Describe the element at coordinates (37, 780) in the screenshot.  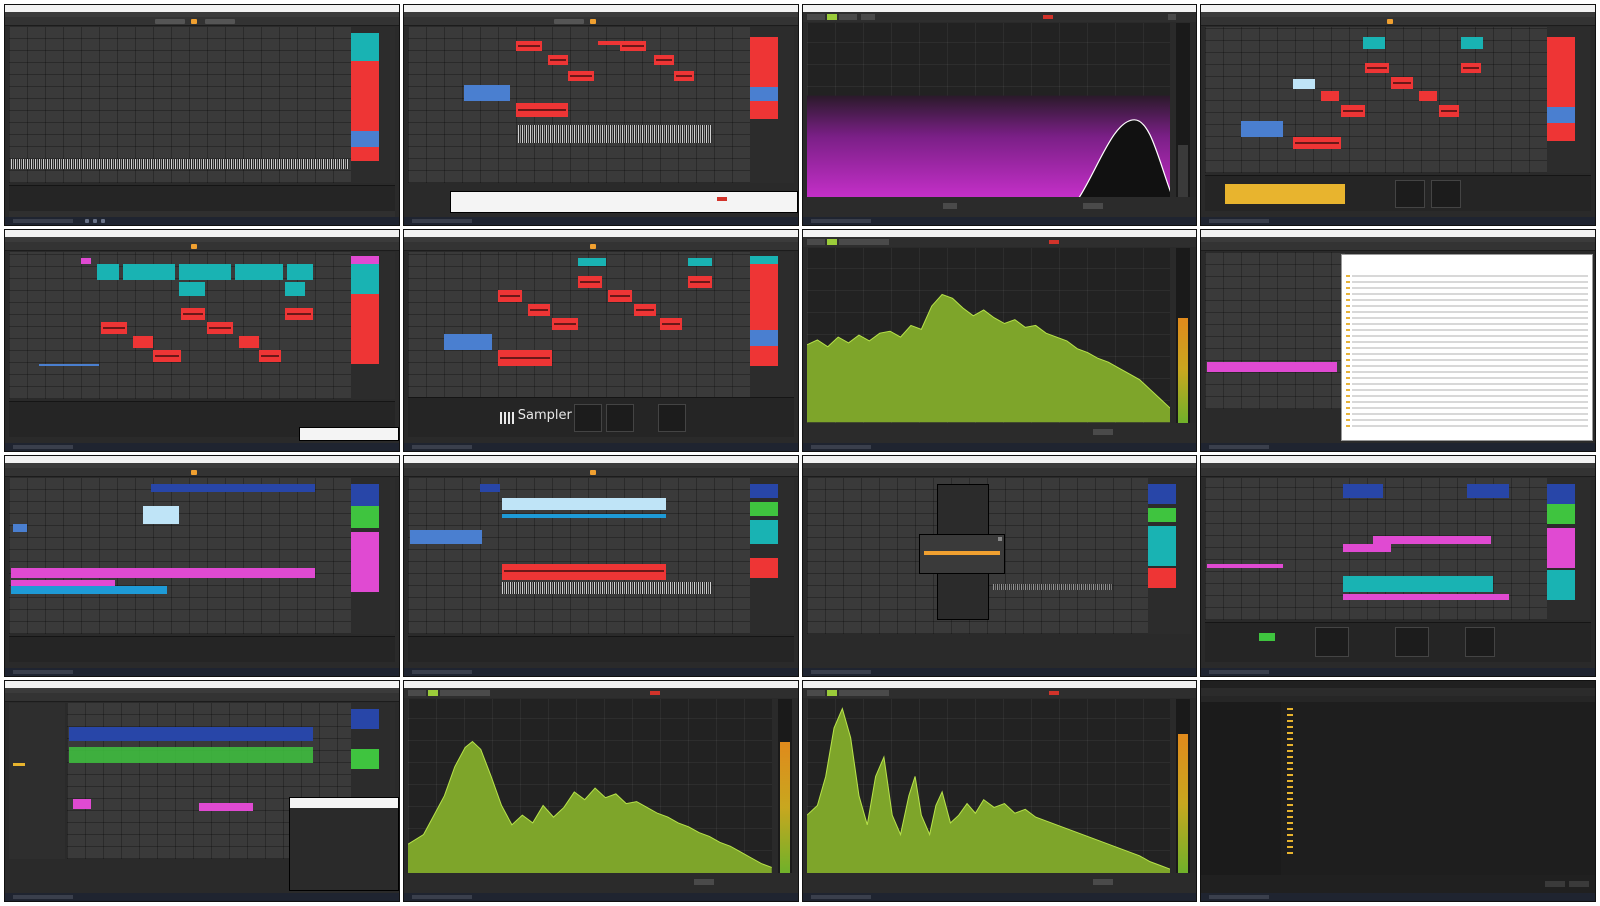
I see `browser-sidebar` at that location.